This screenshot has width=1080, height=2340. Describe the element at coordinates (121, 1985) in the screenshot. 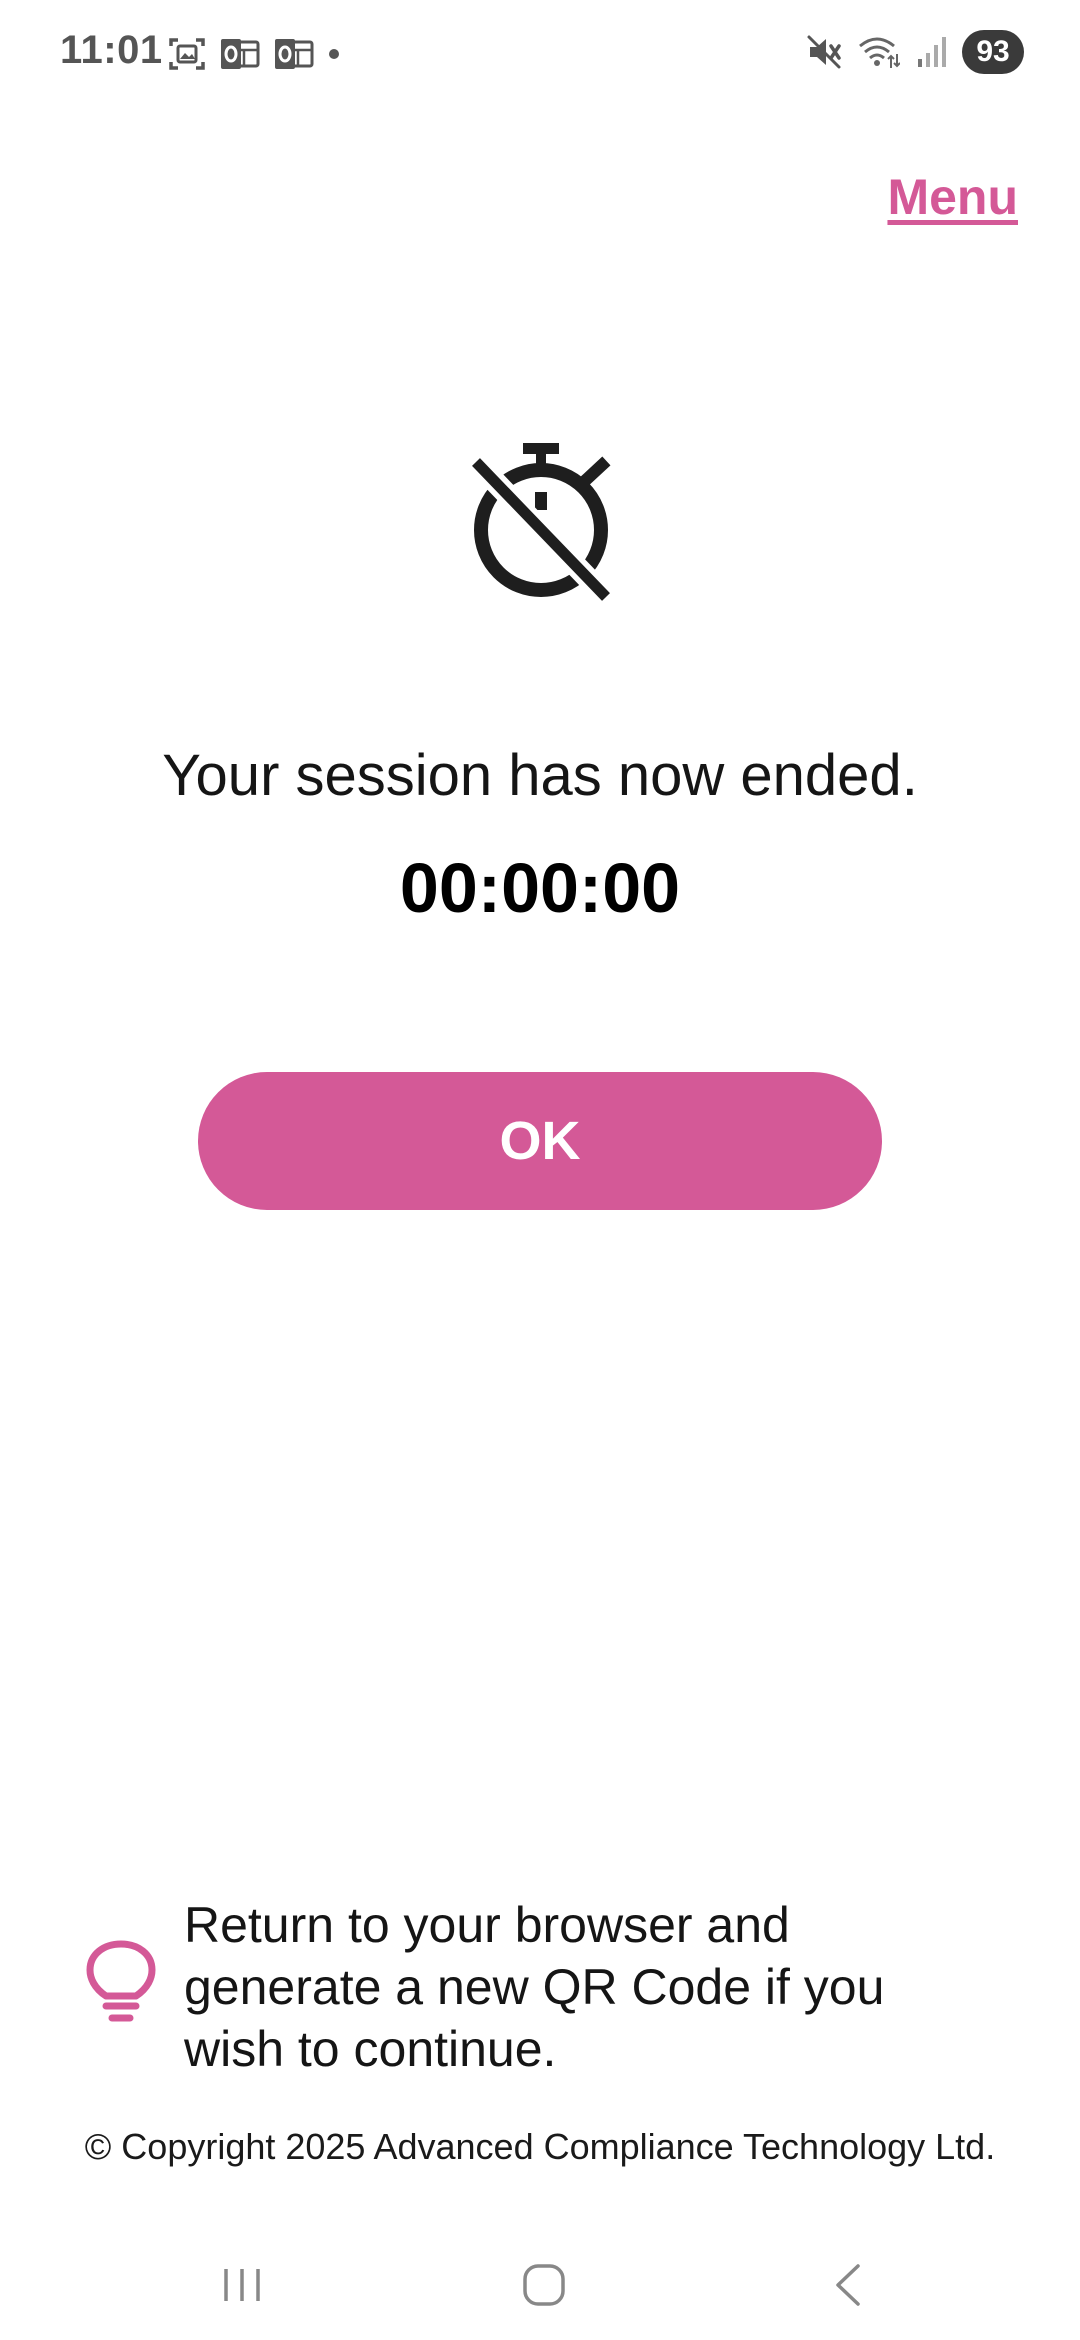

I see `lightbulb-icon` at that location.